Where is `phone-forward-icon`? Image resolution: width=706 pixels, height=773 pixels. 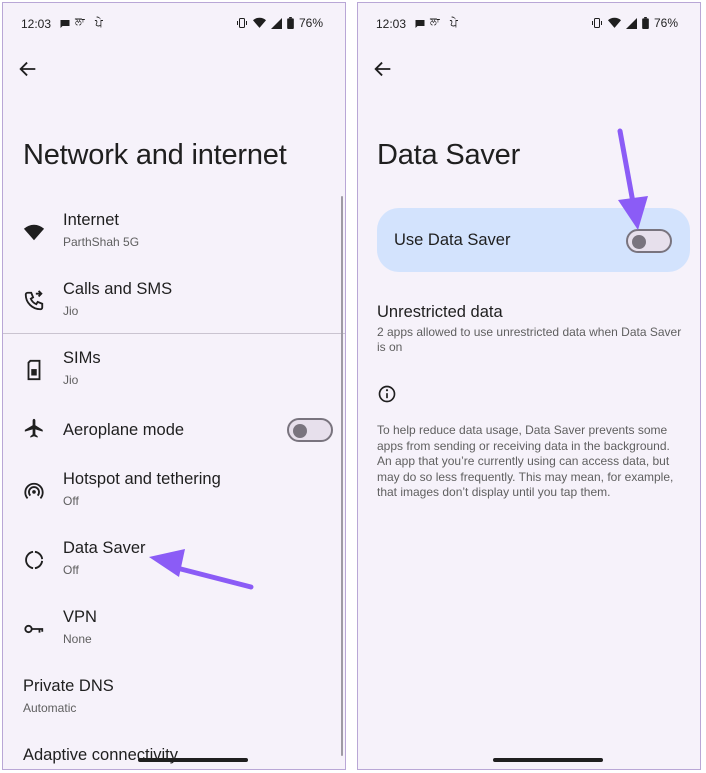
phone-forward-icon is located at coordinates (34, 300).